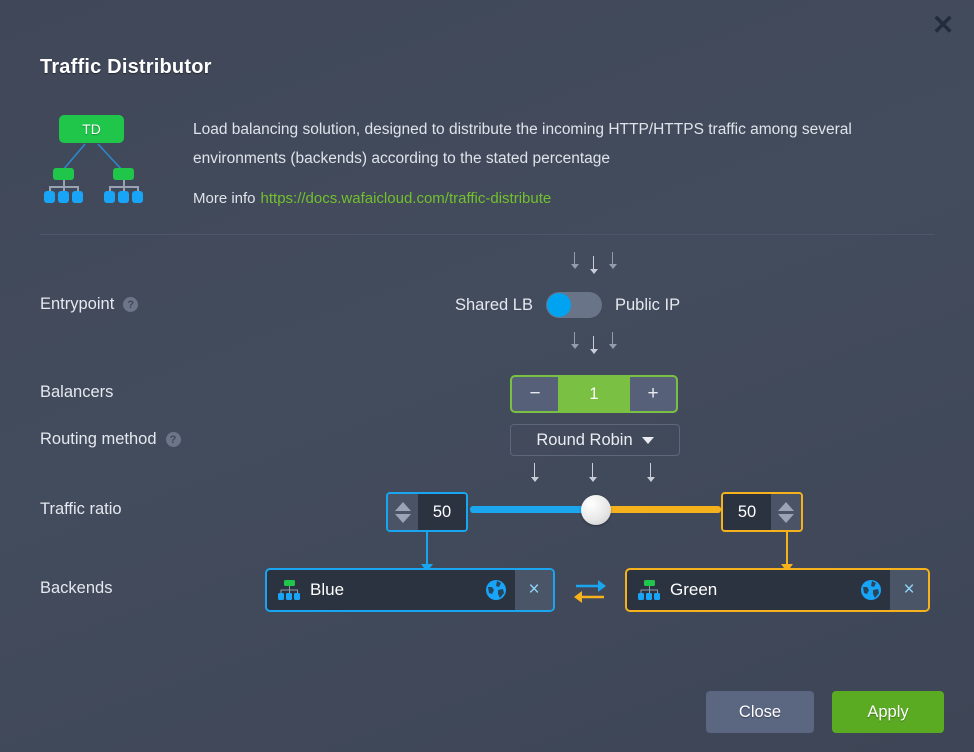 This screenshot has height=752, width=974. I want to click on entrypoint-label: Entrypoint, so click(77, 304).